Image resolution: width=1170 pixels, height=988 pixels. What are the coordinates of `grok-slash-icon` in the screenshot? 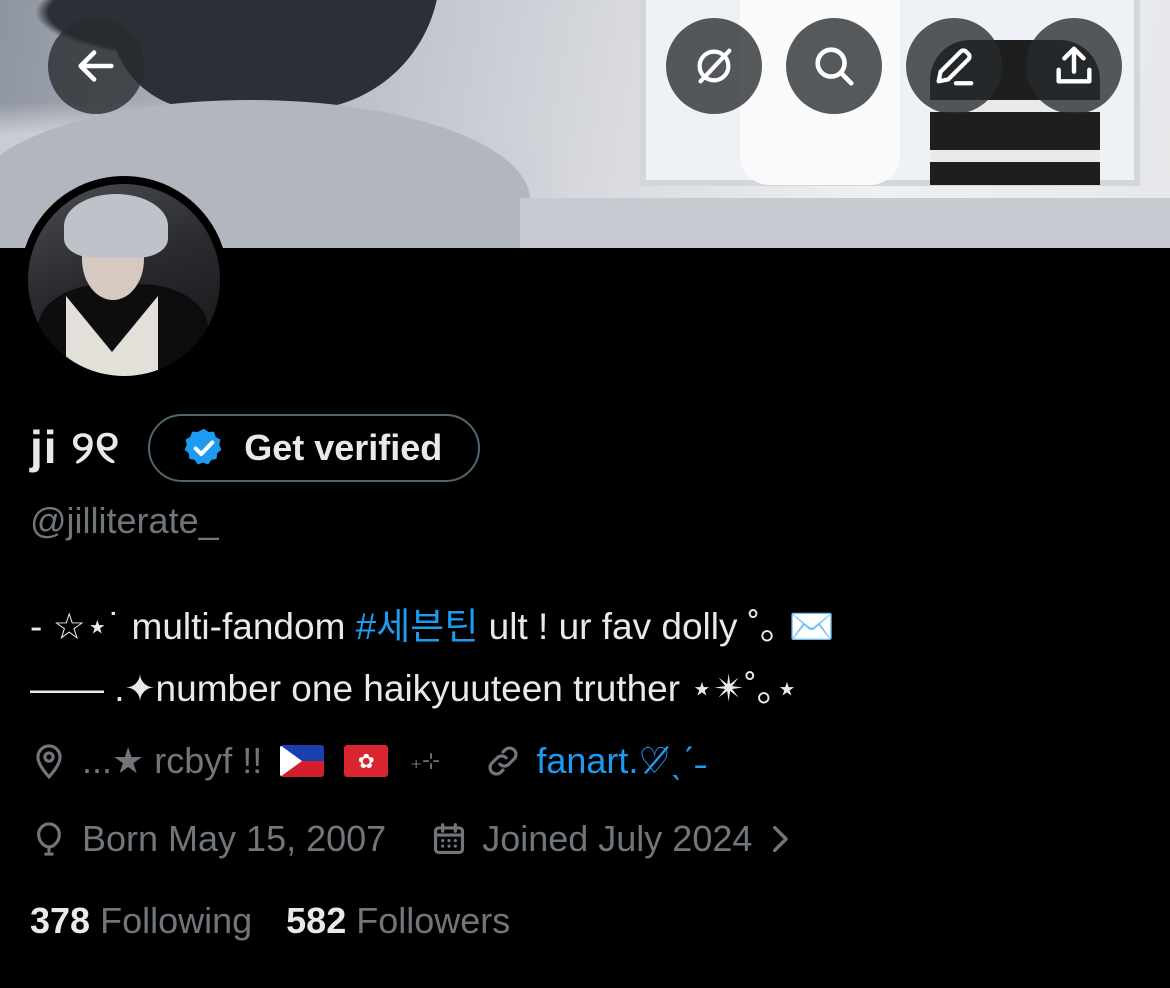 It's located at (714, 66).